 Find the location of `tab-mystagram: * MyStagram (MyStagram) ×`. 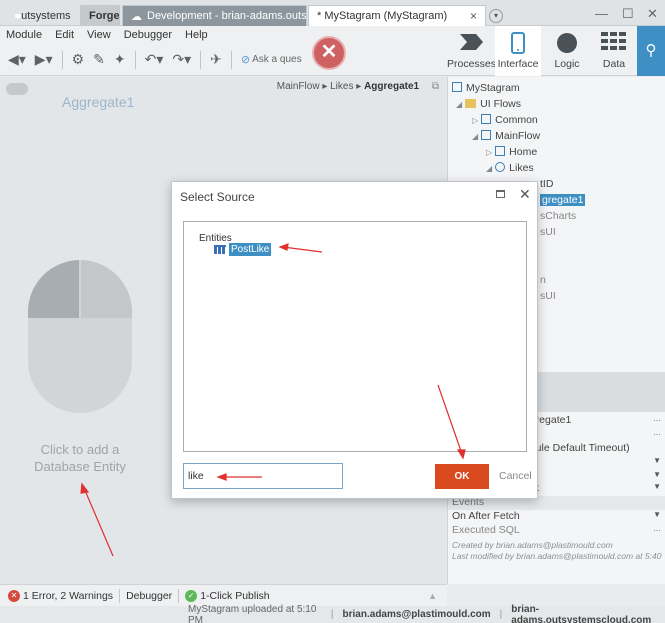

tab-mystagram: * MyStagram (MyStagram) × is located at coordinates (397, 15).